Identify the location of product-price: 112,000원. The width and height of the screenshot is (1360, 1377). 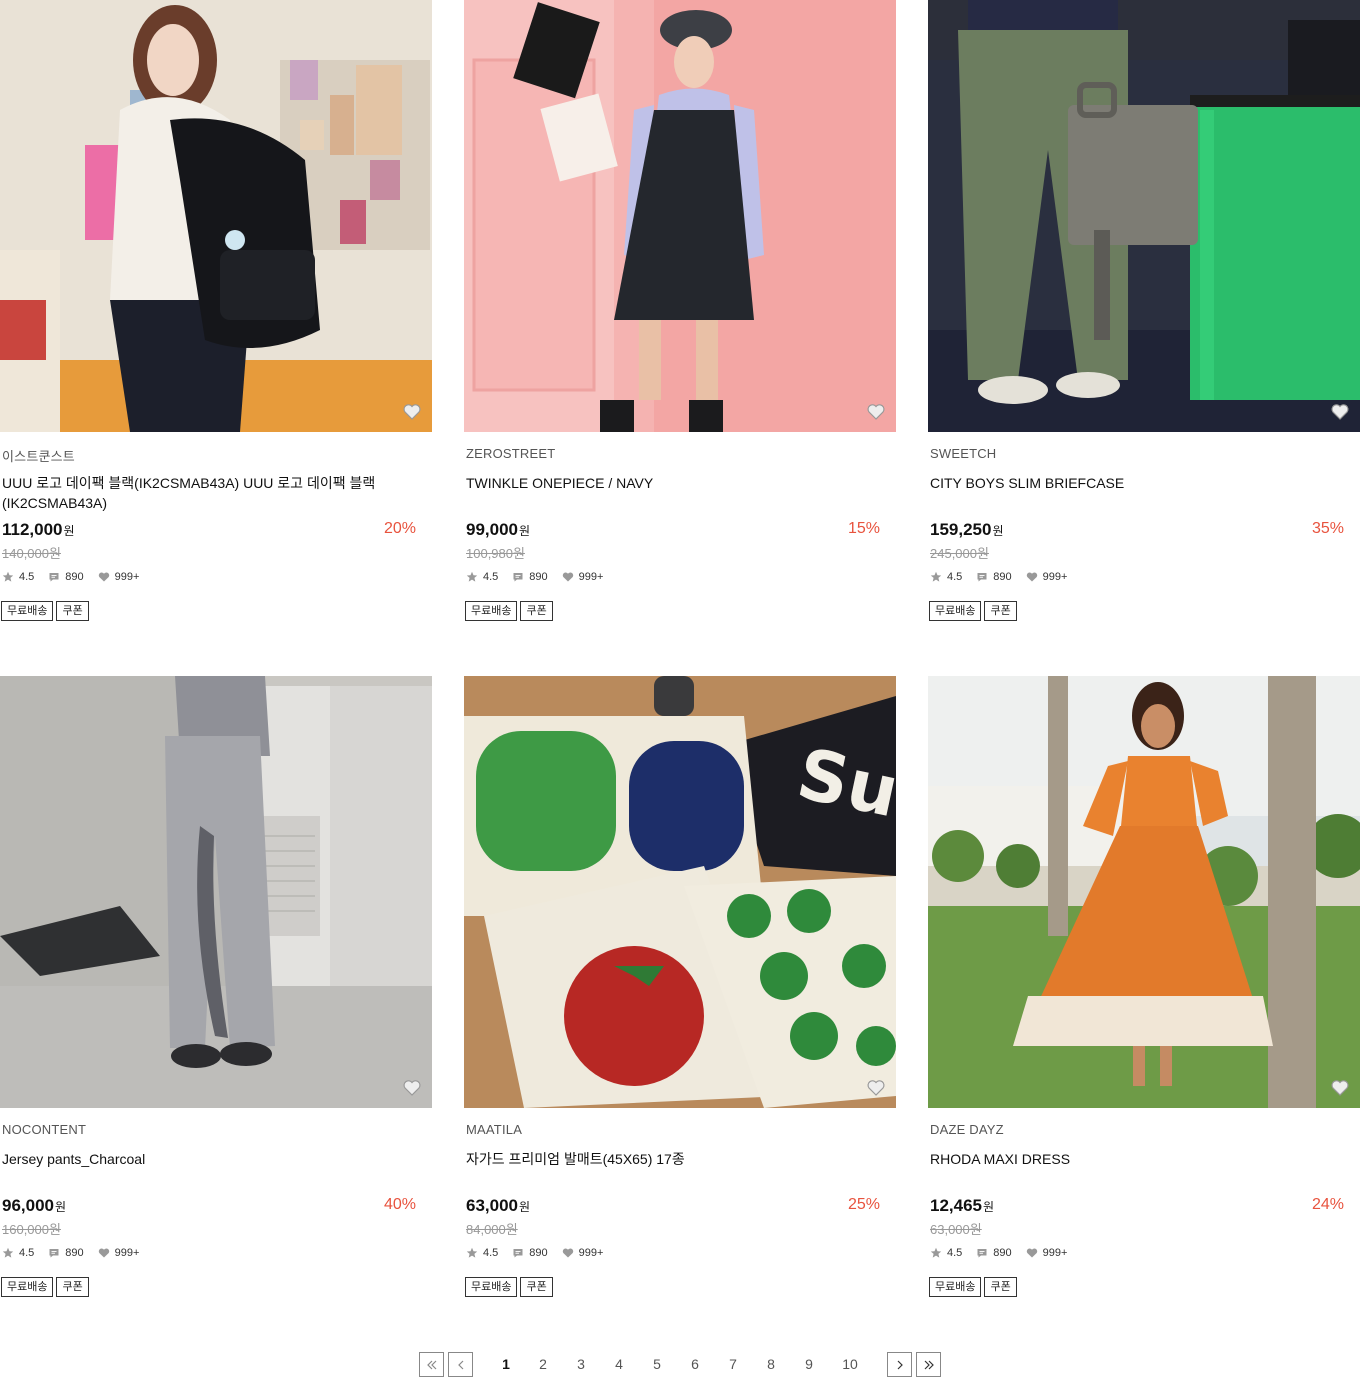
(38, 530).